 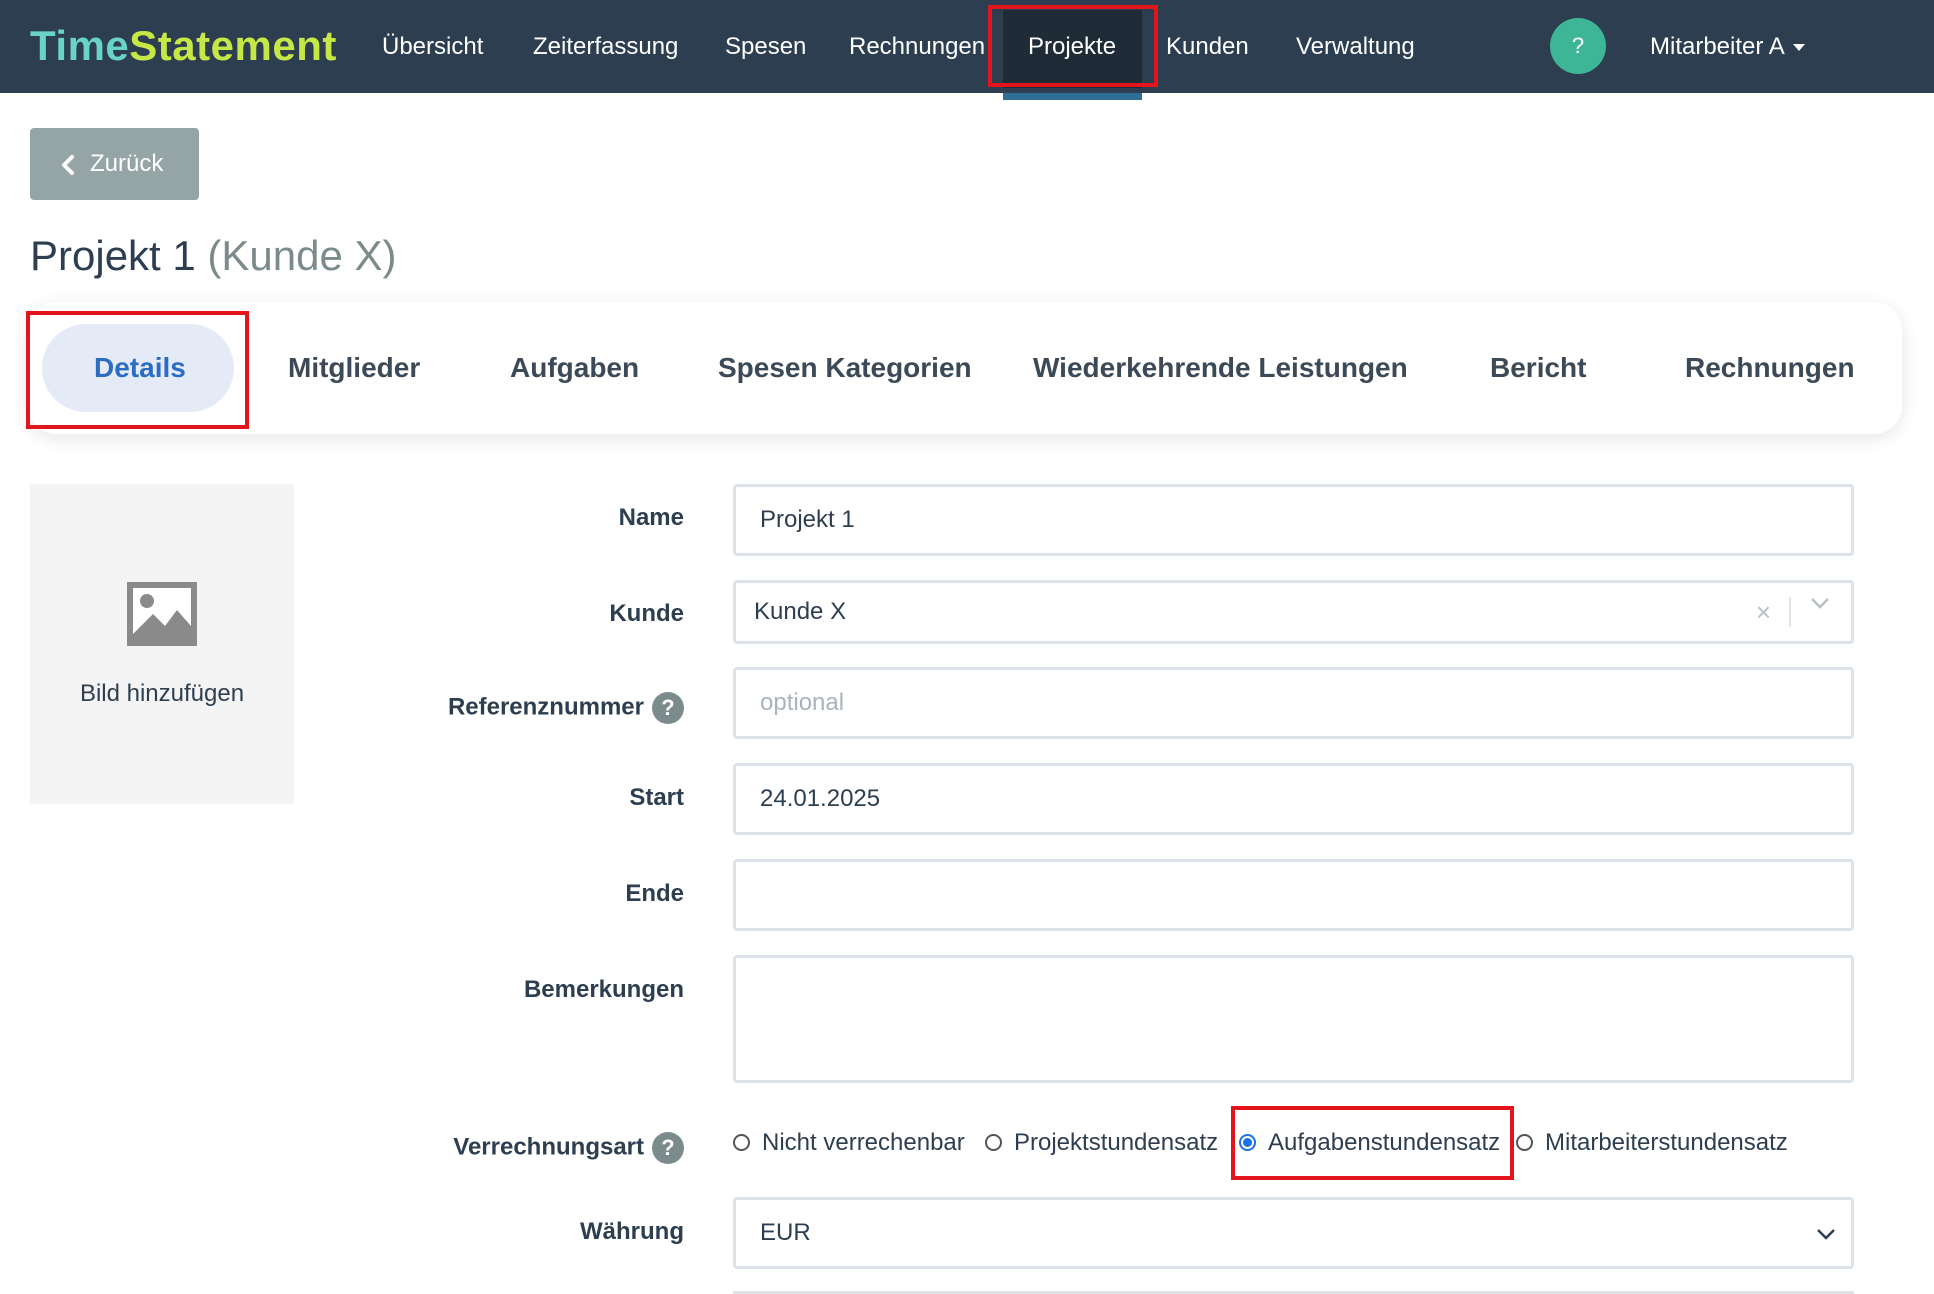 I want to click on kunde-select: Kunde X ×, so click(x=1293, y=612).